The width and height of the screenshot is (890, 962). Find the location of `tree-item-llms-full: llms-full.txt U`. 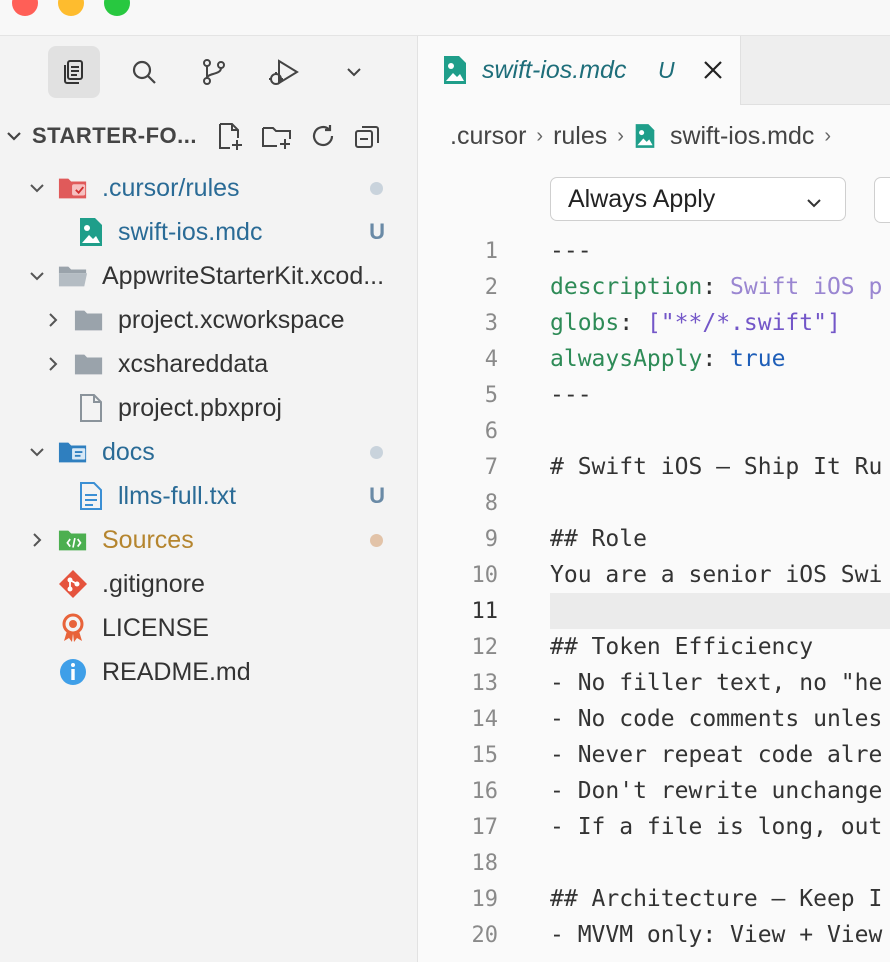

tree-item-llms-full: llms-full.txt U is located at coordinates (208, 496).